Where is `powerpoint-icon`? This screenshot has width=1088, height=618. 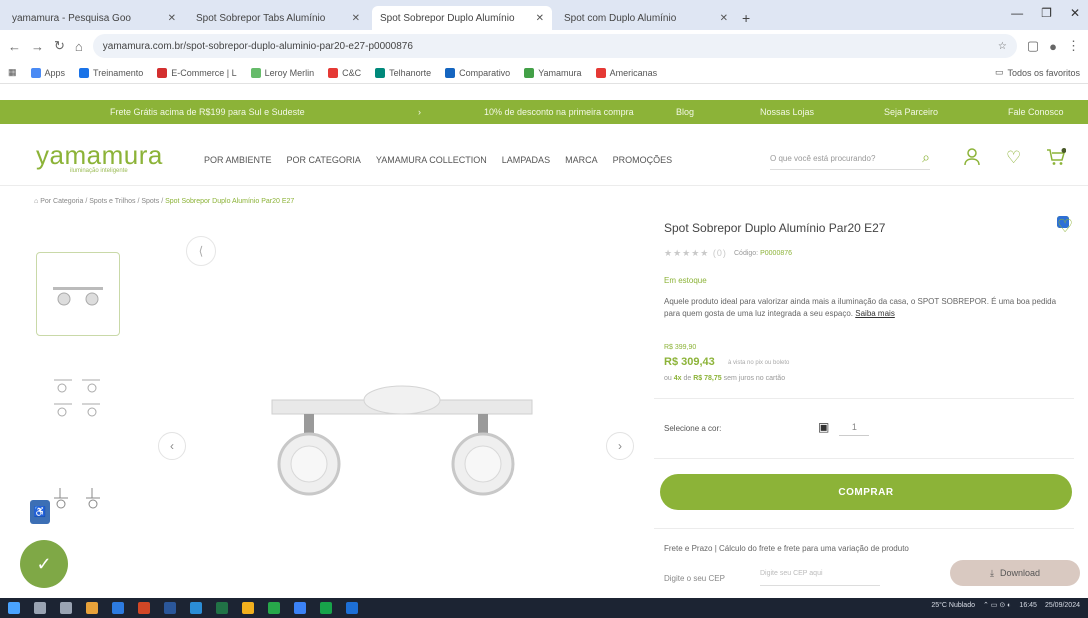 powerpoint-icon is located at coordinates (144, 608).